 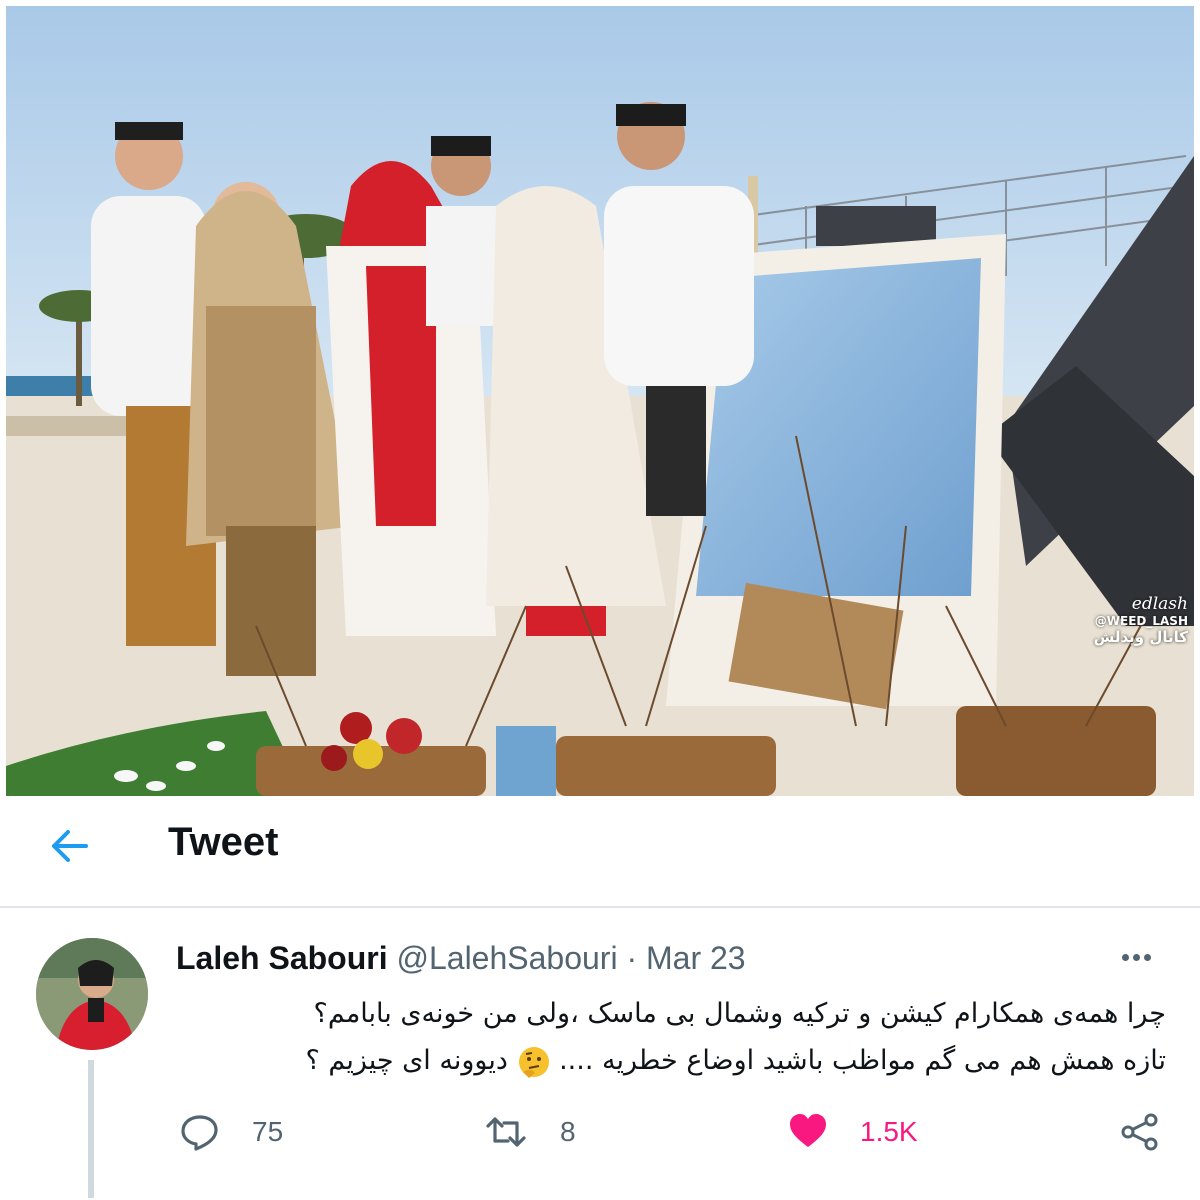 I want to click on retweet-button: 8, so click(x=530, y=1132).